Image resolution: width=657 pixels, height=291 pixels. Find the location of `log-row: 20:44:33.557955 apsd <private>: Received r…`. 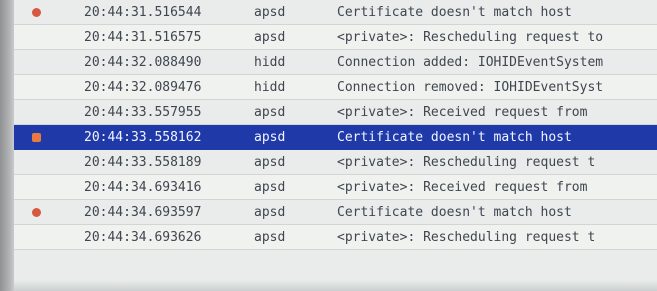

log-row: 20:44:33.557955 apsd <private>: Received r… is located at coordinates (335, 112).